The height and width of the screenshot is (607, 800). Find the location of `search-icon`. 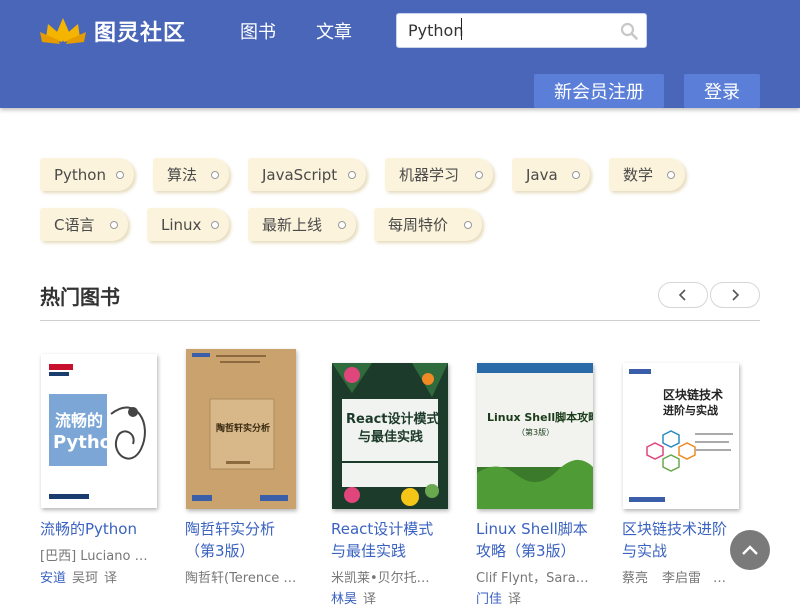

search-icon is located at coordinates (629, 31).